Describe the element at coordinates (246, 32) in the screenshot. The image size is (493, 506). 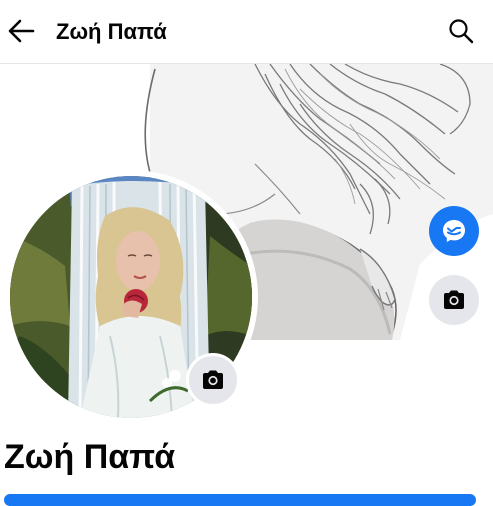
I see `top-app-bar: Ζωή Παπά` at that location.